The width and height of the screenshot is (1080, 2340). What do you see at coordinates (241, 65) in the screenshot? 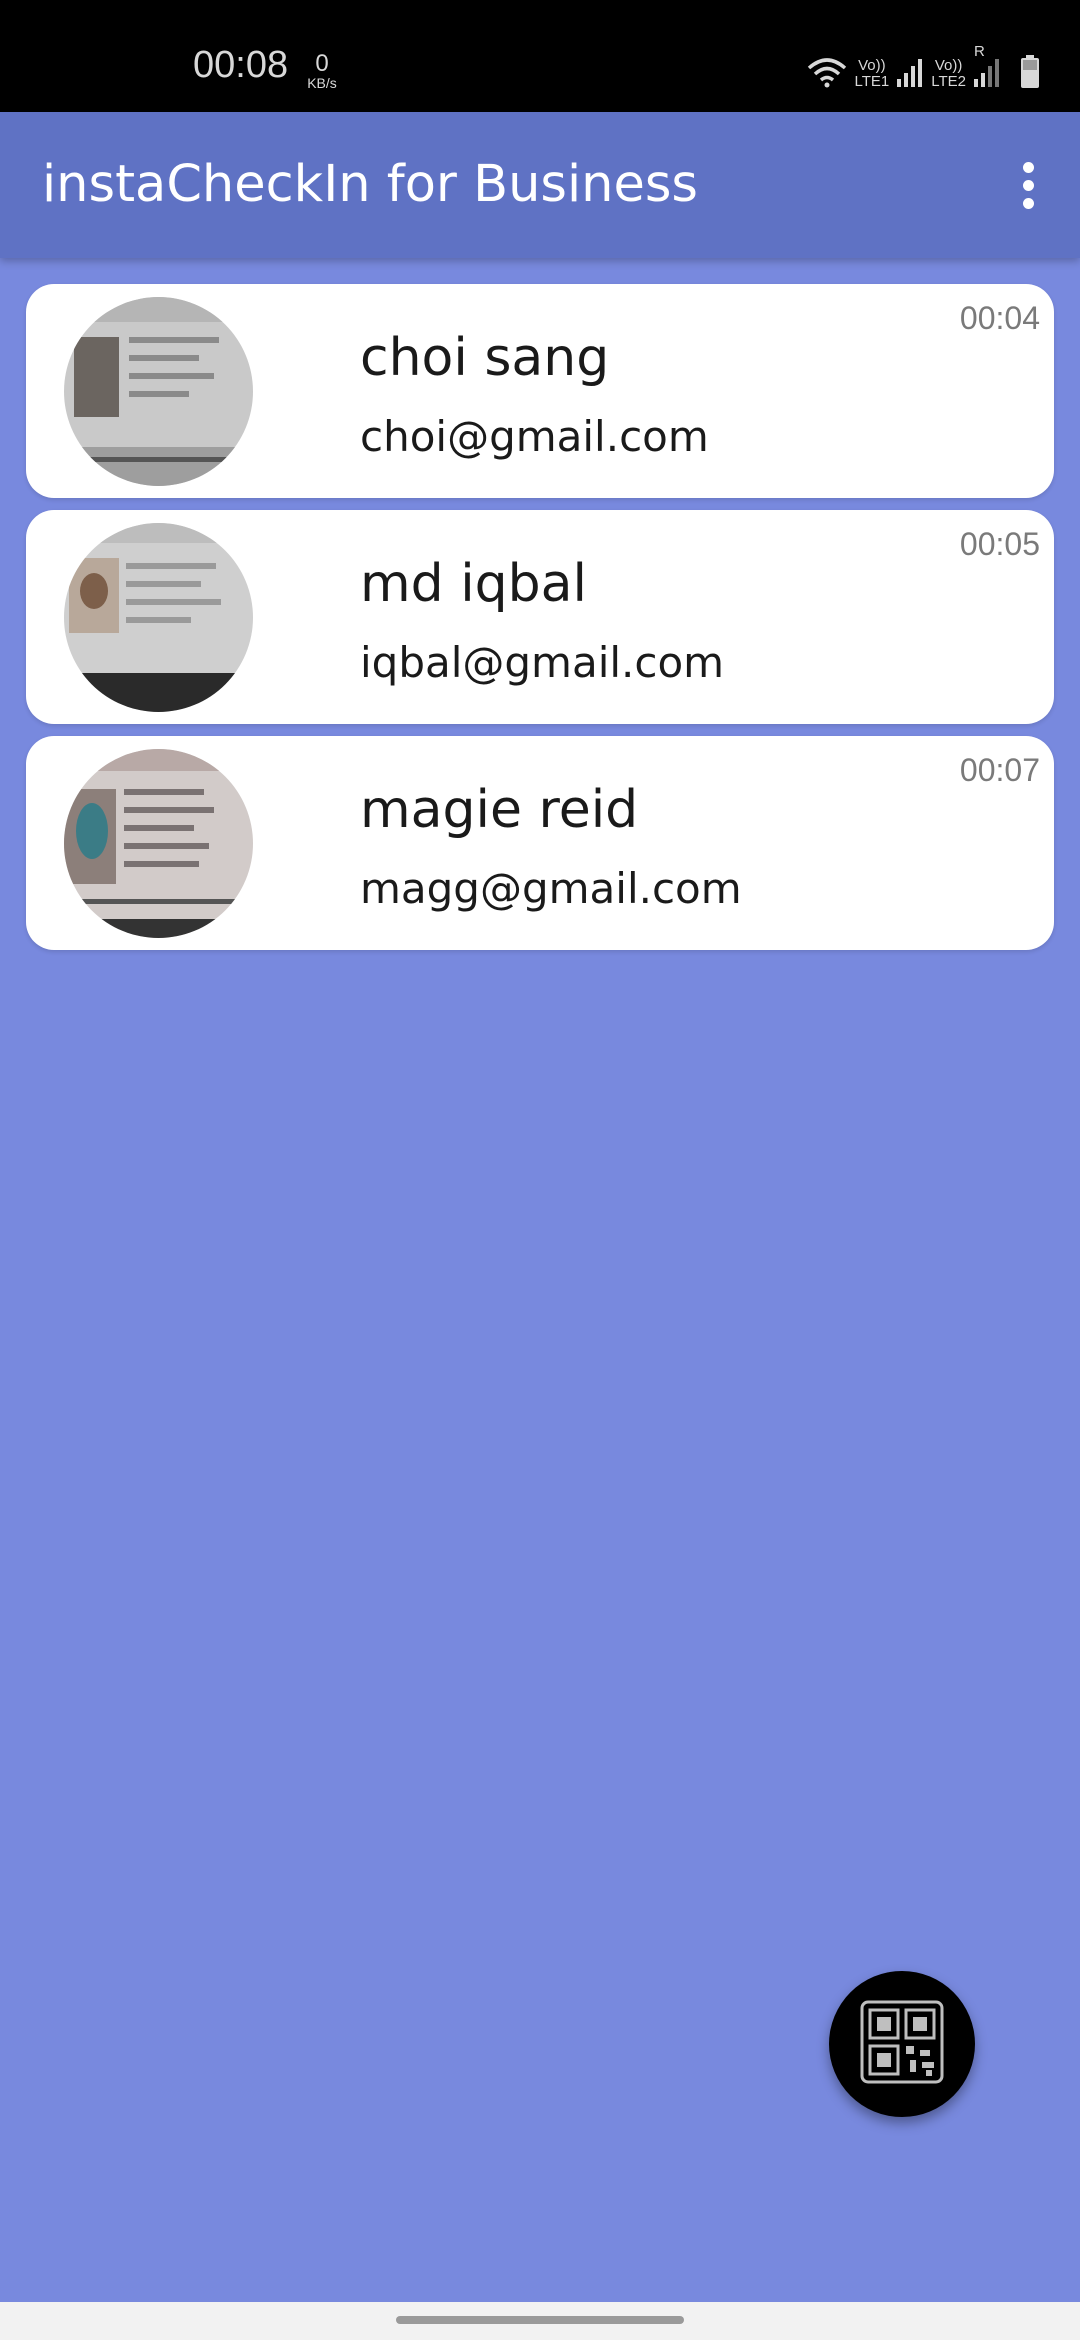
I see `status-time: 00:08` at bounding box center [241, 65].